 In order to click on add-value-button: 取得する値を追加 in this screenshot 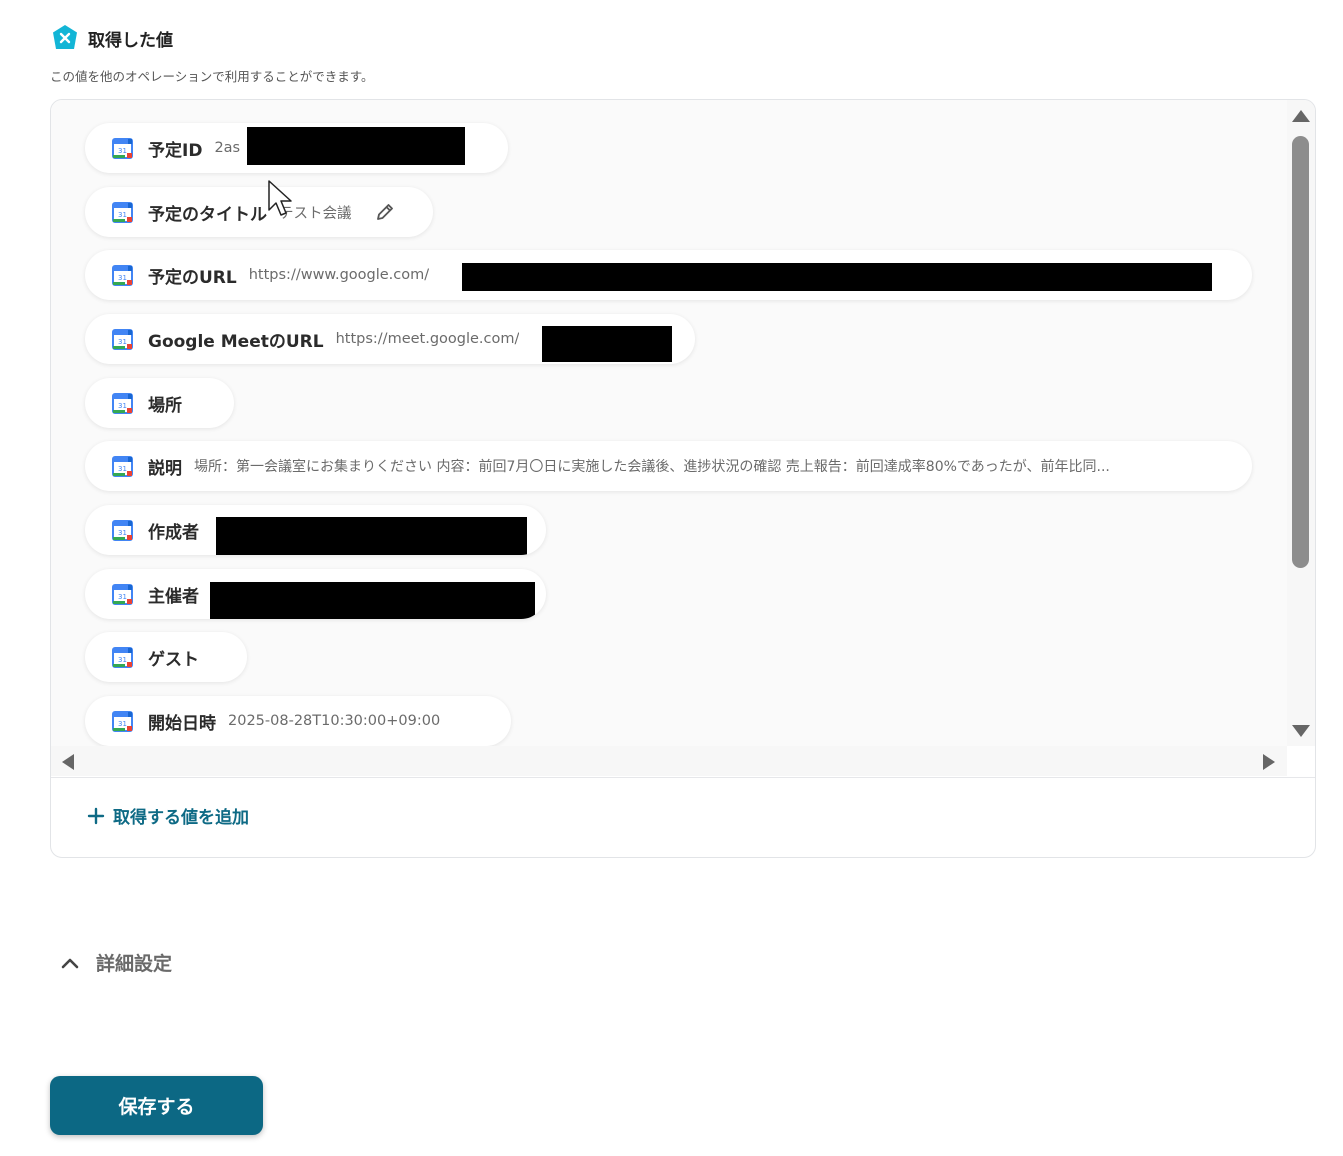, I will do `click(168, 815)`.